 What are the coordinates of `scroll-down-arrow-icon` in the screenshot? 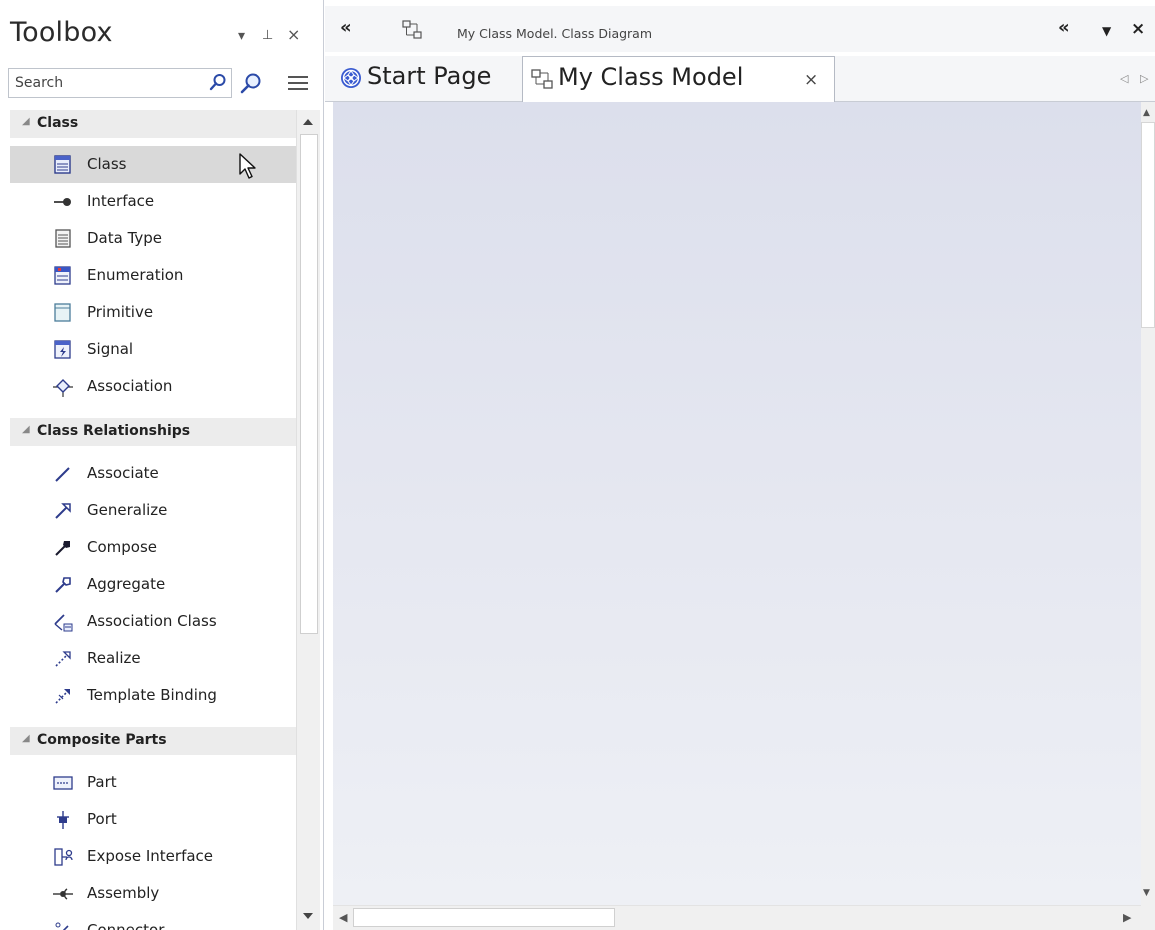 It's located at (308, 916).